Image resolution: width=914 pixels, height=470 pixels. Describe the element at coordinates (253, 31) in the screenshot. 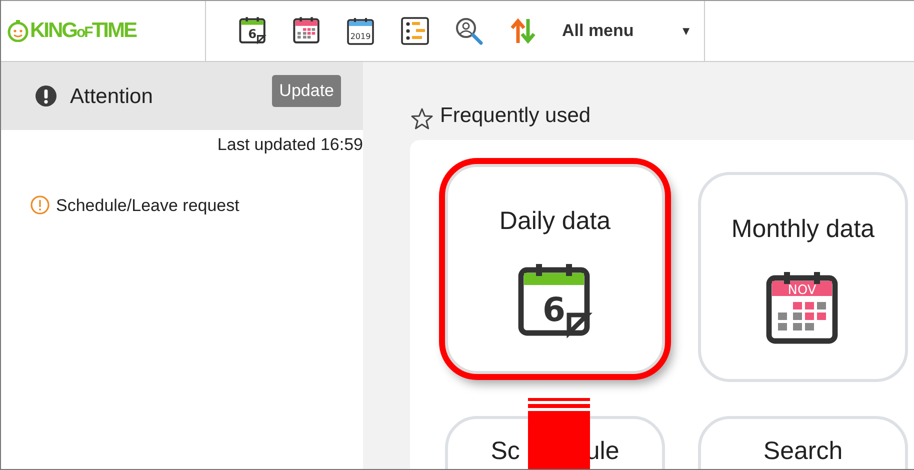

I see `calendar-icon: 6` at that location.